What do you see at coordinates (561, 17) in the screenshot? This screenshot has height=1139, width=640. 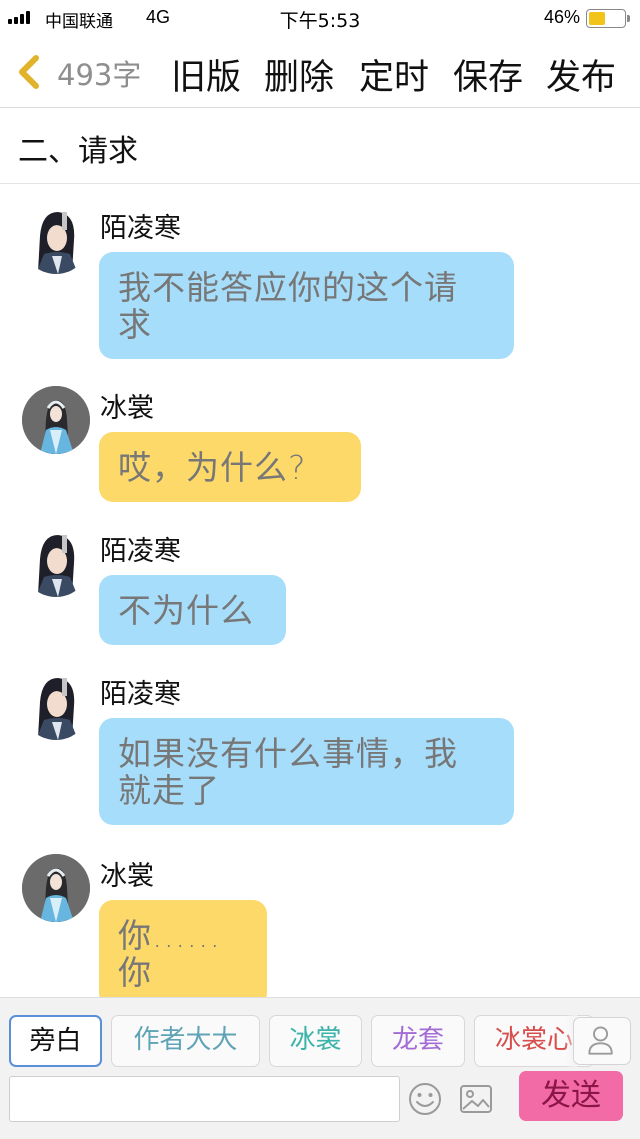 I see `battery-percent: 46%` at bounding box center [561, 17].